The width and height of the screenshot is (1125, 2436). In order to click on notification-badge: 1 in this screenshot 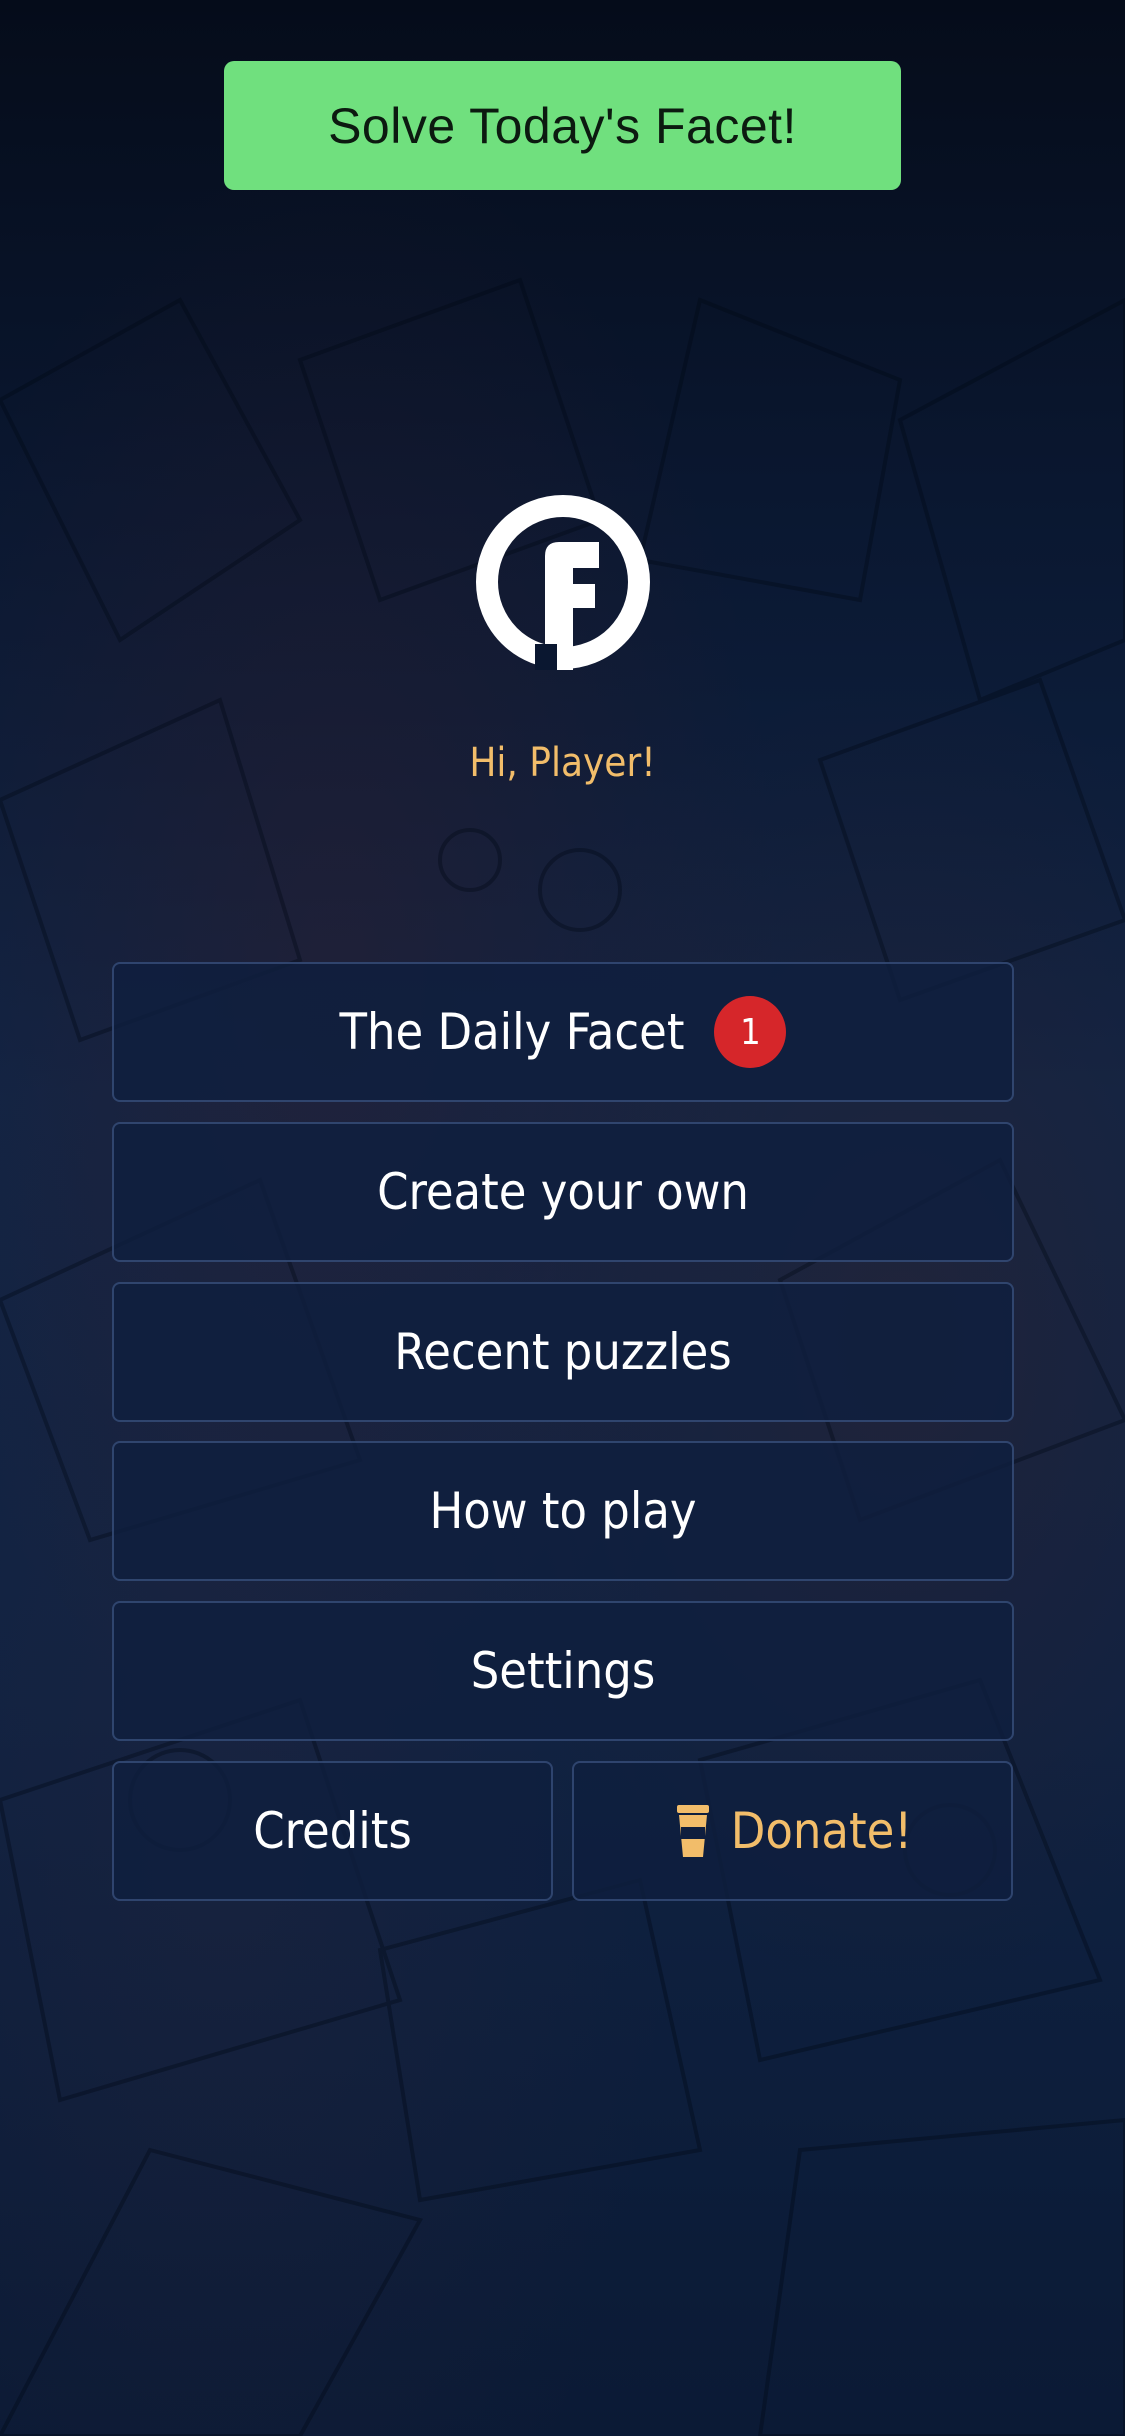, I will do `click(750, 1032)`.